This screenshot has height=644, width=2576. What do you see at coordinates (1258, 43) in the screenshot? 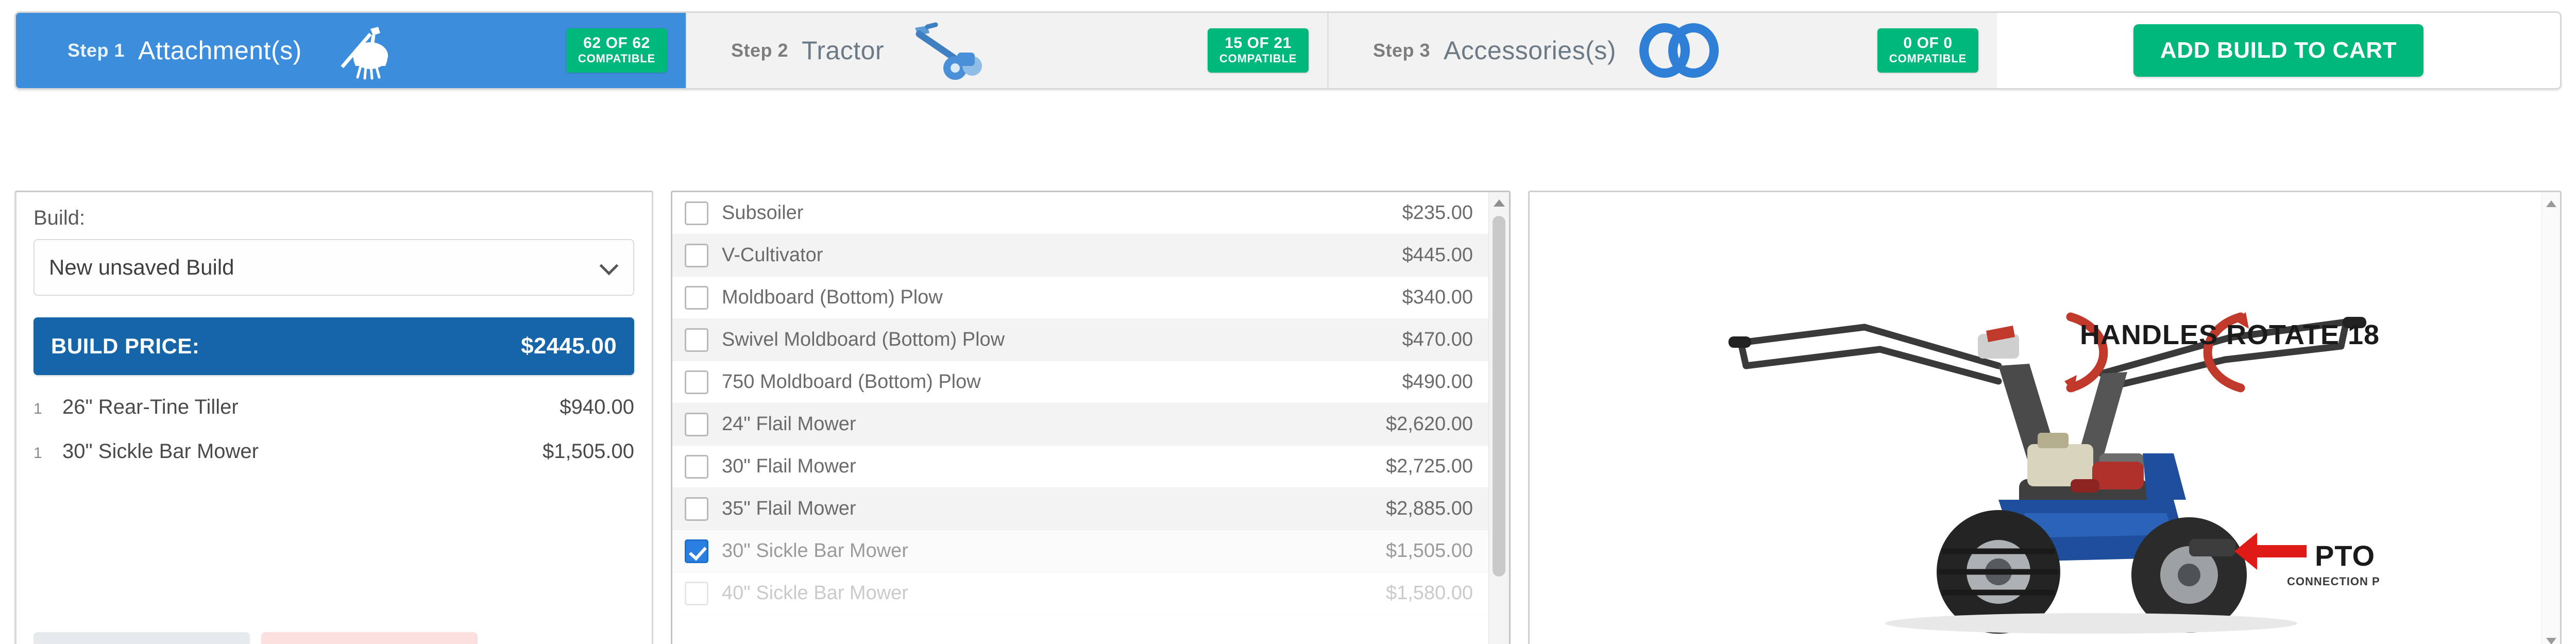
I see `step-2-badge-count: 15 OF 21` at bounding box center [1258, 43].